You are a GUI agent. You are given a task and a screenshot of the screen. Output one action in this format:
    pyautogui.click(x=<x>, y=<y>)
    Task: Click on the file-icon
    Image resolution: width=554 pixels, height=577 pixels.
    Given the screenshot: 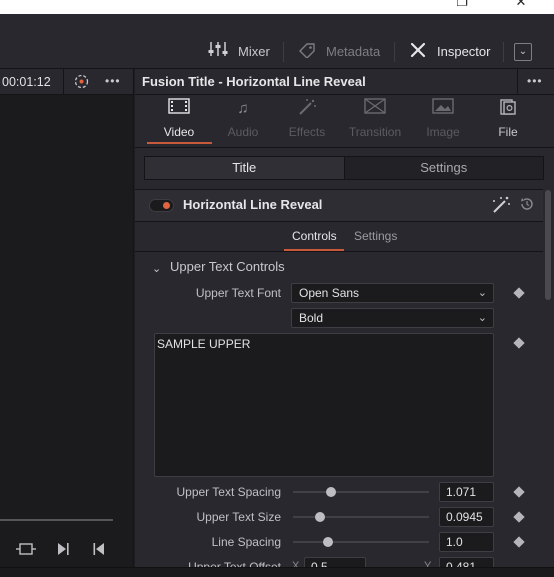 What is the action you would take?
    pyautogui.click(x=508, y=109)
    